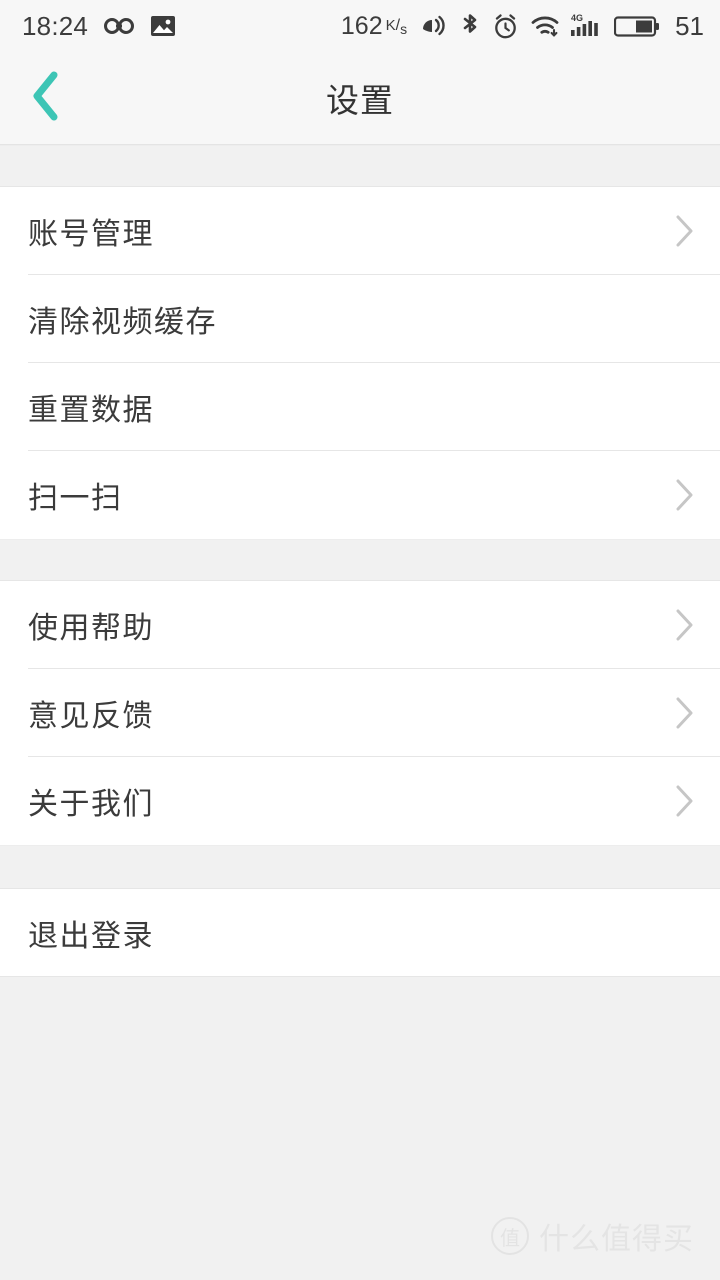  I want to click on section-gap-bottom, so click(360, 867).